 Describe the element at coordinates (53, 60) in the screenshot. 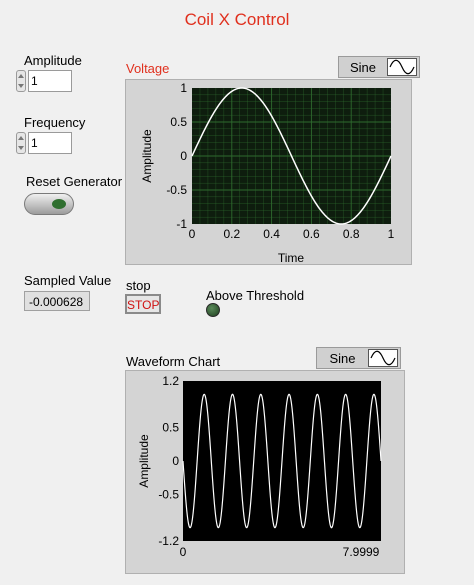

I see `amplitude-label: Amplitude` at that location.